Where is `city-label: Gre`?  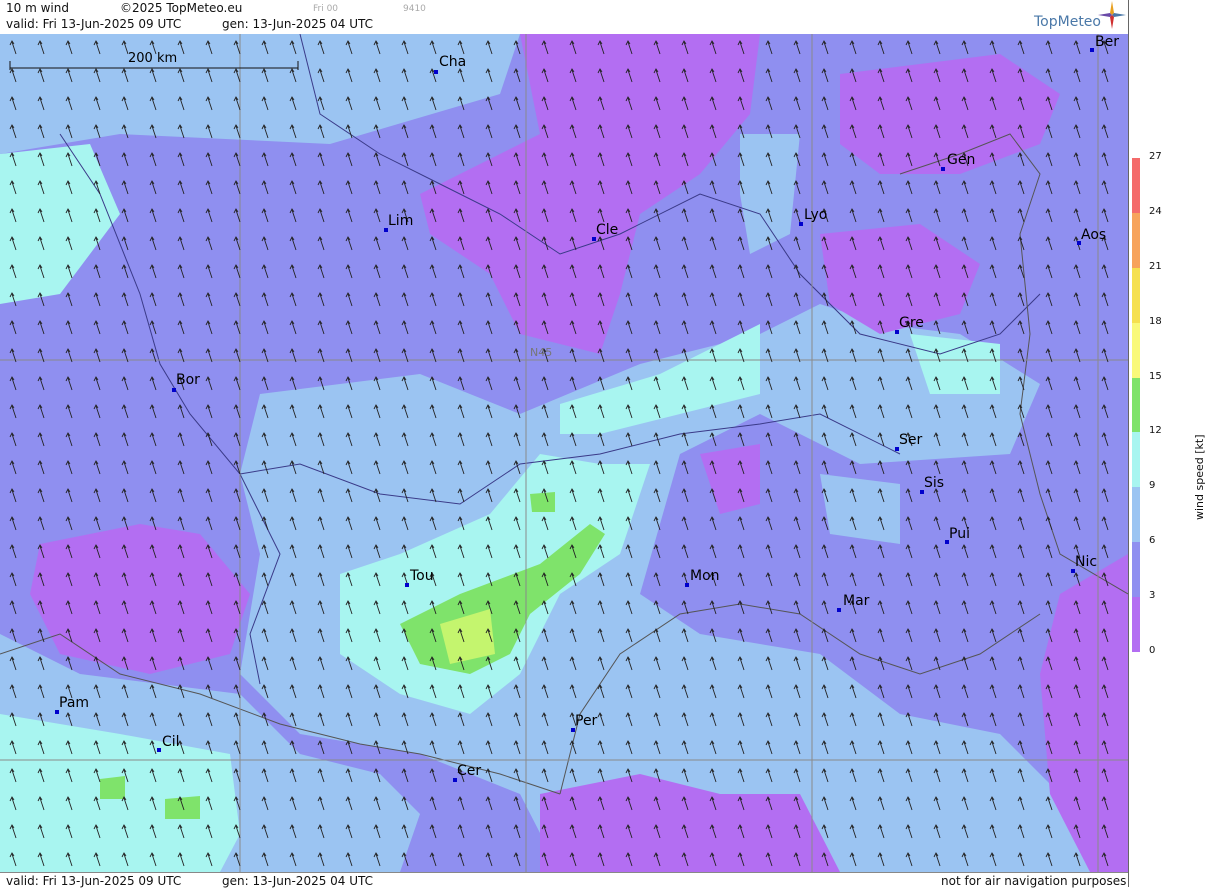 city-label: Gre is located at coordinates (911, 323).